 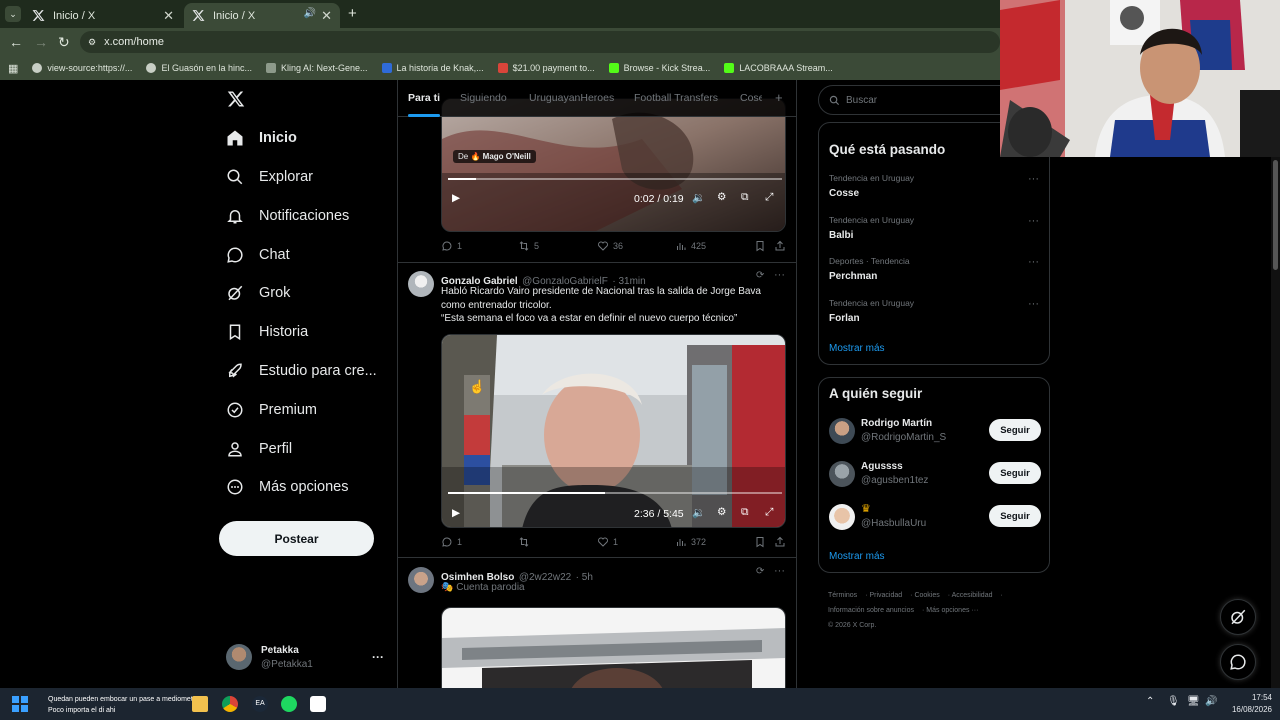 I want to click on network-icon: 🖥, so click(x=1193, y=701).